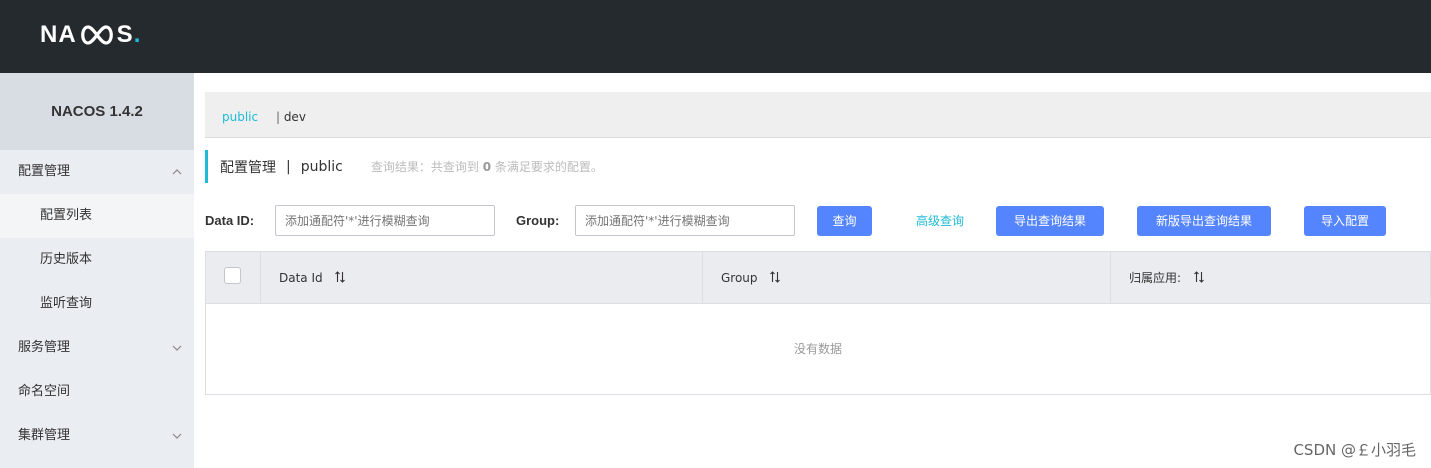 The width and height of the screenshot is (1431, 468). What do you see at coordinates (97, 111) in the screenshot?
I see `version-label: NACOS 1.4.2` at bounding box center [97, 111].